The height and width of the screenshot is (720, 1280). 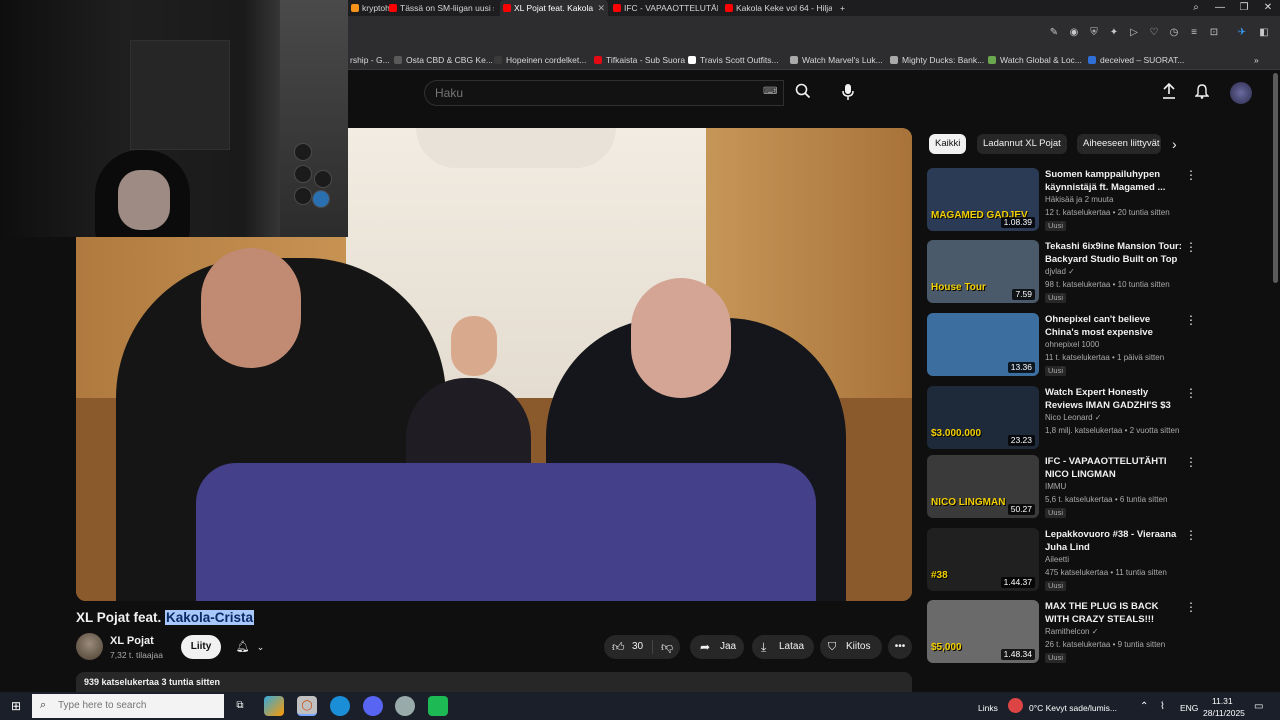 I want to click on bookmarks-overflow-icon: », so click(x=1256, y=60).